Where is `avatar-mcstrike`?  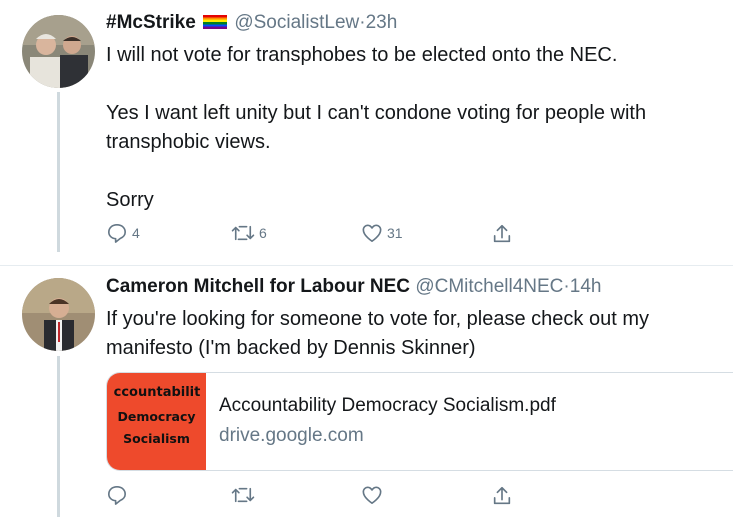 avatar-mcstrike is located at coordinates (58, 51).